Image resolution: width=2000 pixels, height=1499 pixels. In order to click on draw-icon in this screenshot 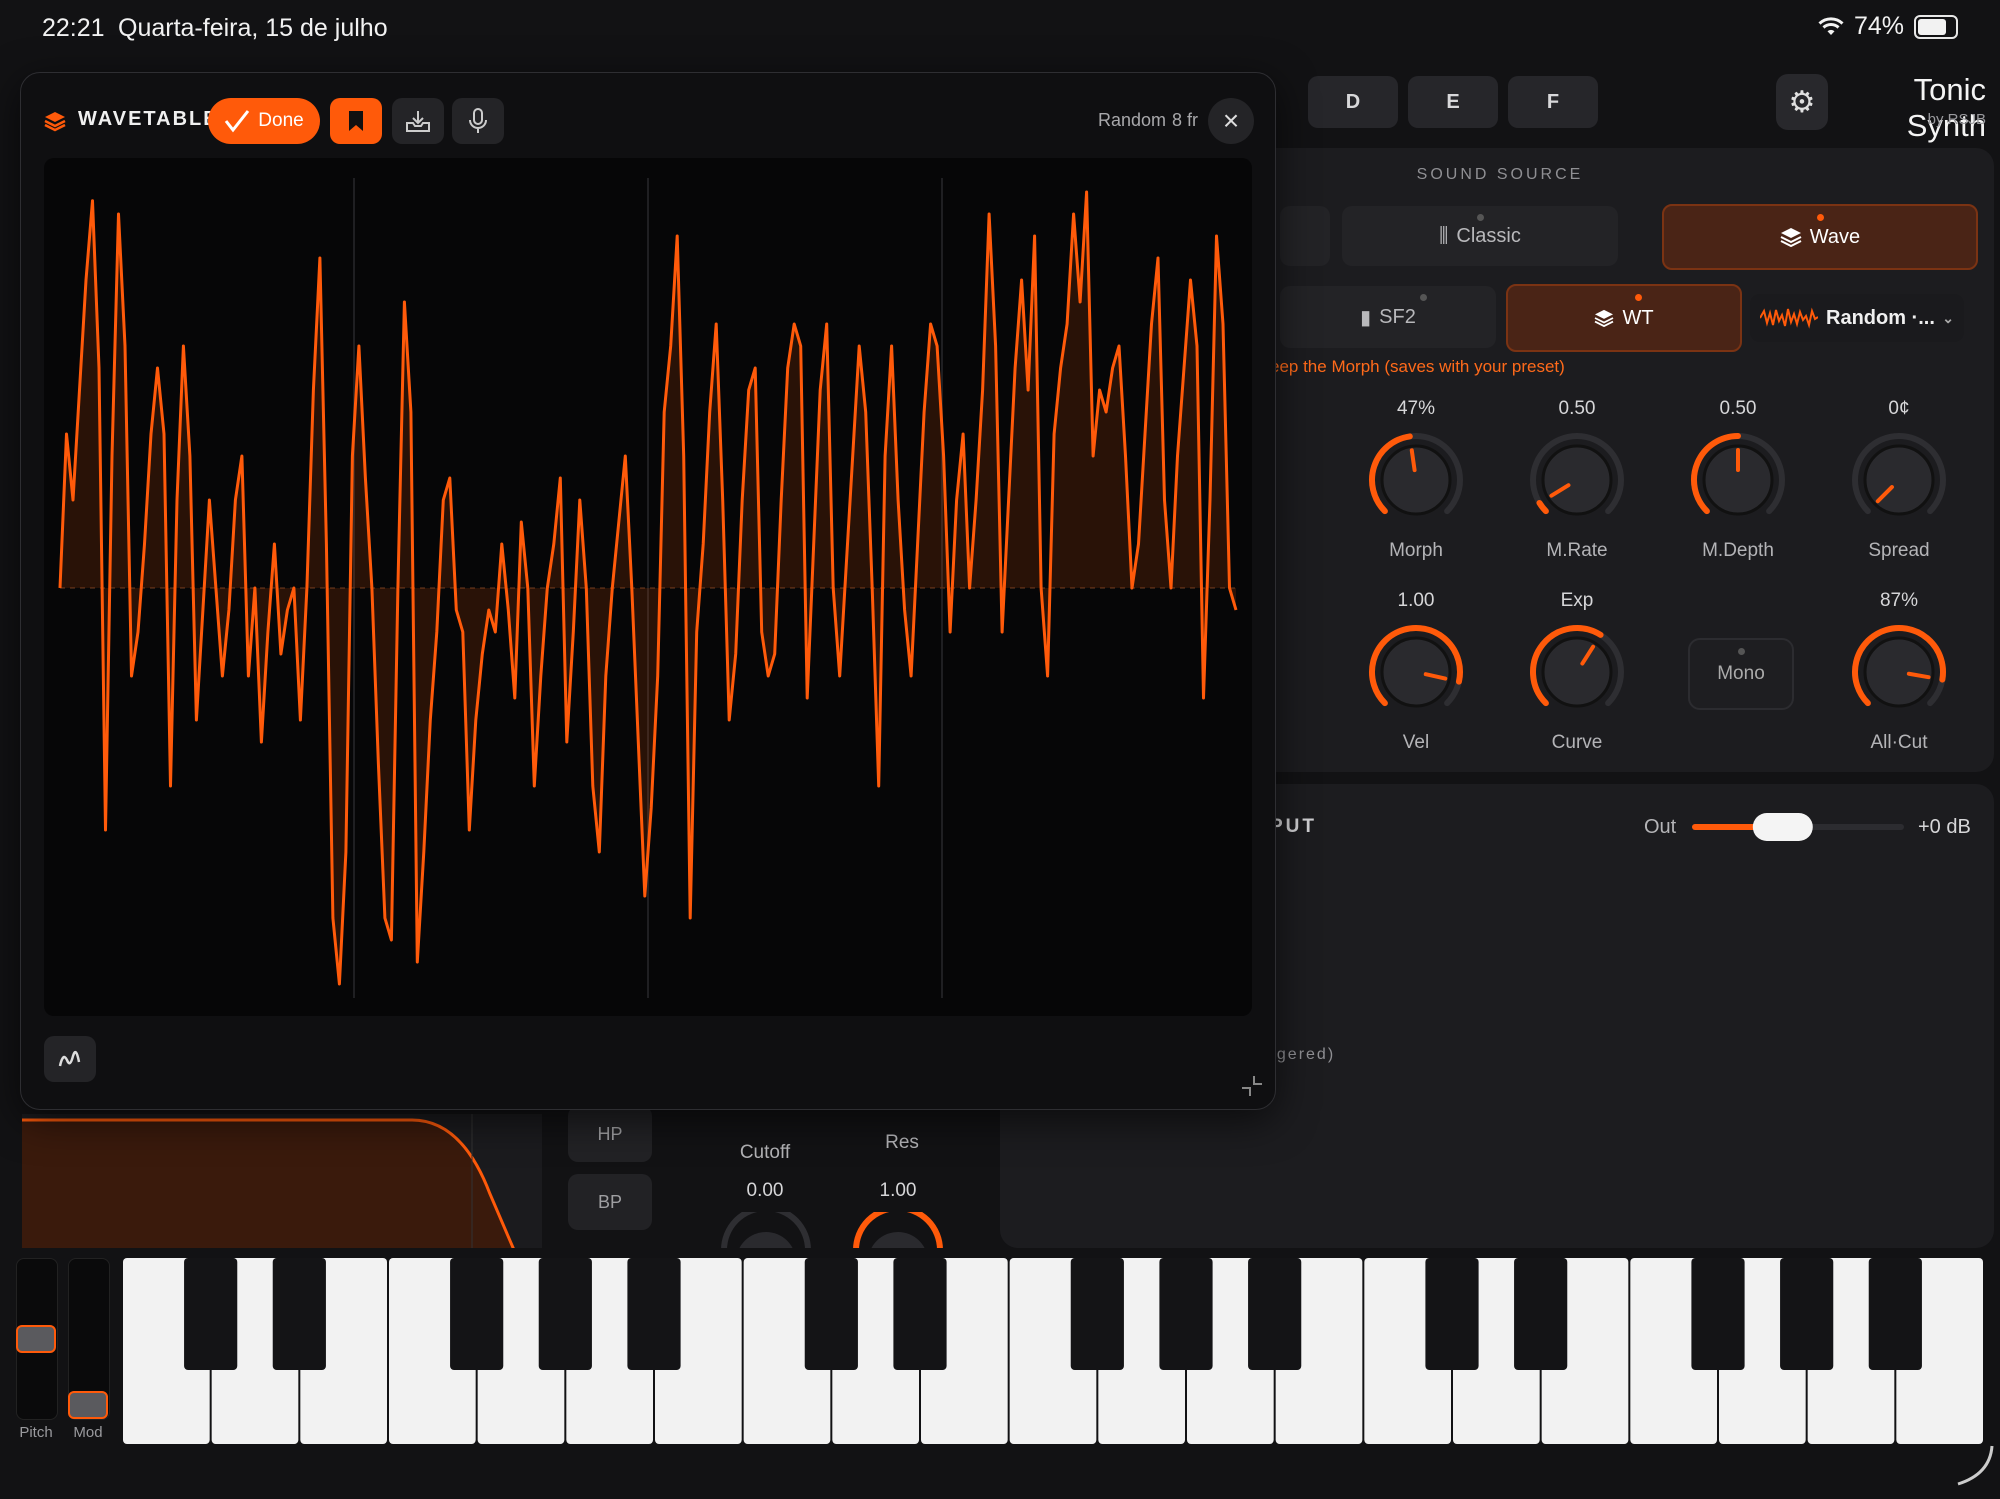, I will do `click(69, 1058)`.